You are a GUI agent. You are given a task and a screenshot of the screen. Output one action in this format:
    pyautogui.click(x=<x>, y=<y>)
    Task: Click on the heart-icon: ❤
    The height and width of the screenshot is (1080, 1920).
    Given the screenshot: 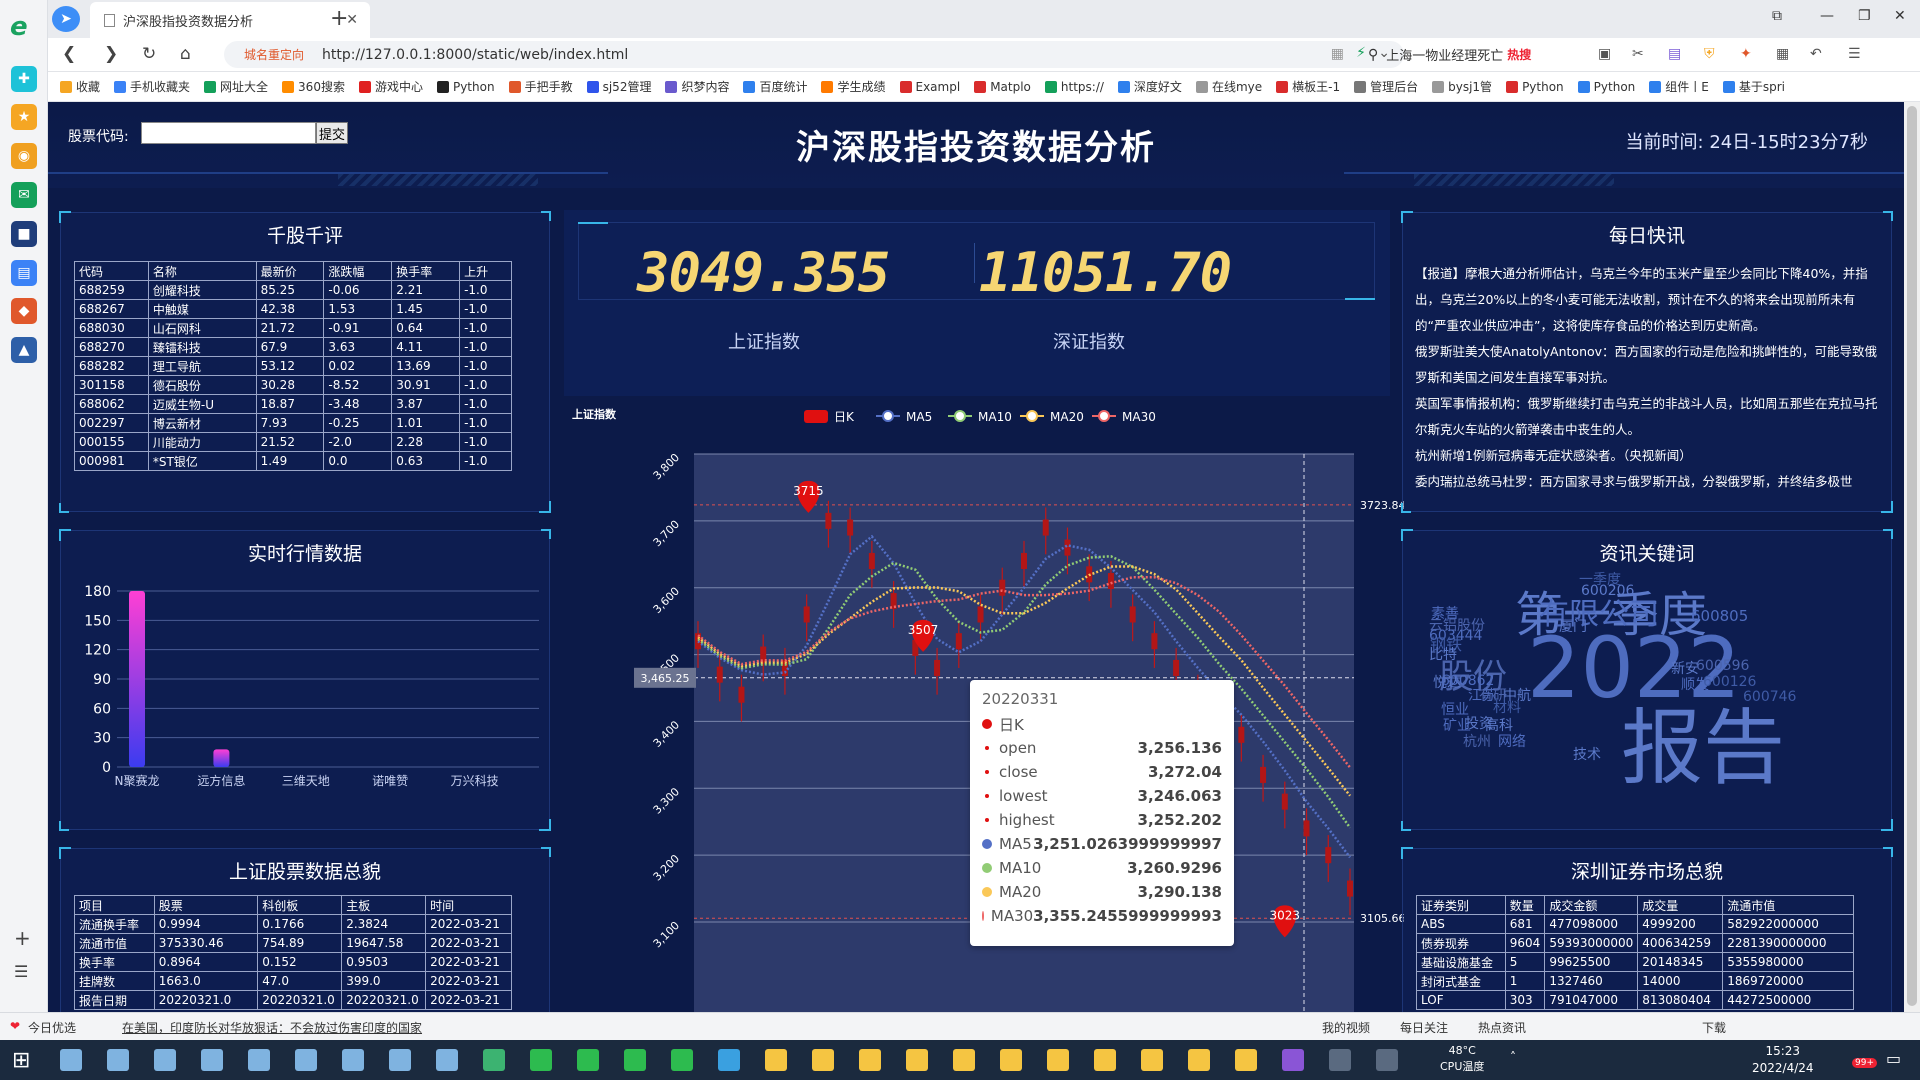 What is the action you would take?
    pyautogui.click(x=15, y=1026)
    